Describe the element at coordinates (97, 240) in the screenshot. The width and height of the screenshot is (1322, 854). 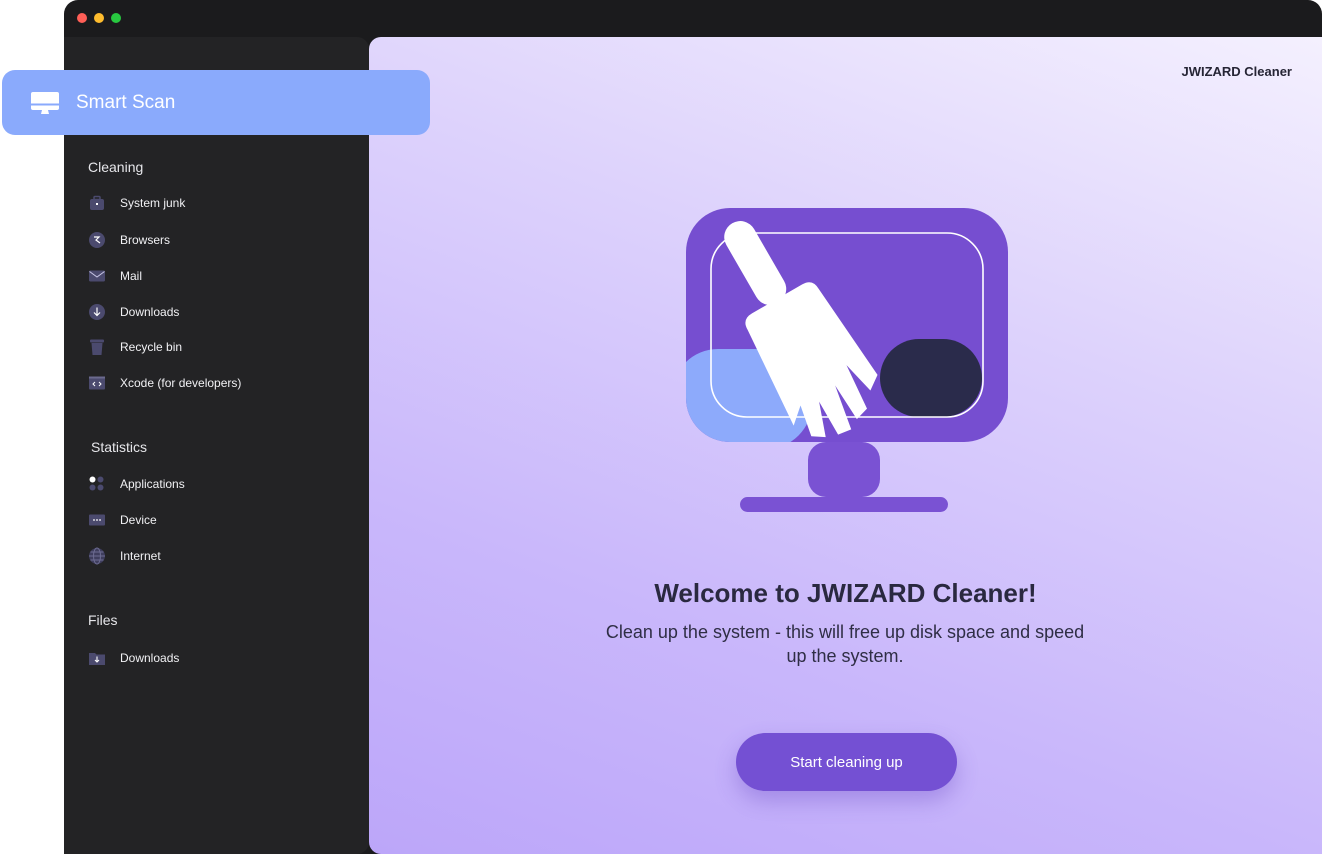
I see `browser-icon` at that location.